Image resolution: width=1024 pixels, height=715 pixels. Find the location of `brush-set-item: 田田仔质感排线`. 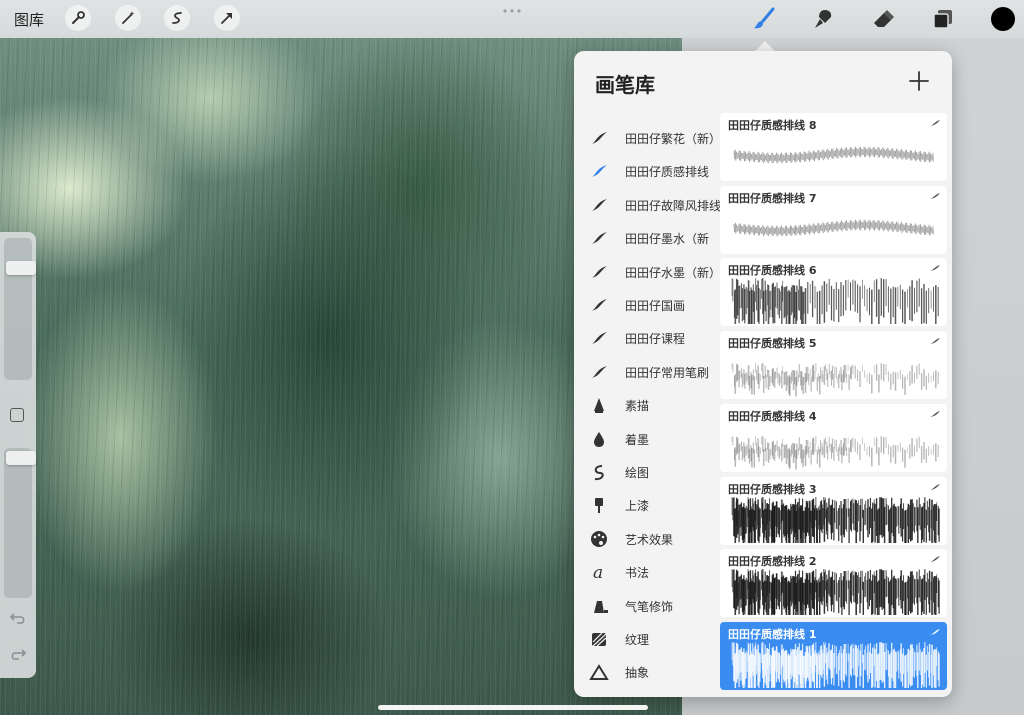

brush-set-item: 田田仔质感排线 is located at coordinates (647, 171).